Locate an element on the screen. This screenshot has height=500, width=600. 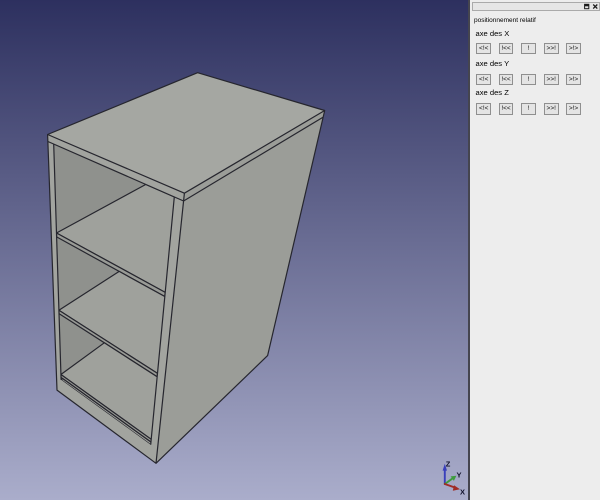
svg-text: Z is located at coordinates (448, 464).